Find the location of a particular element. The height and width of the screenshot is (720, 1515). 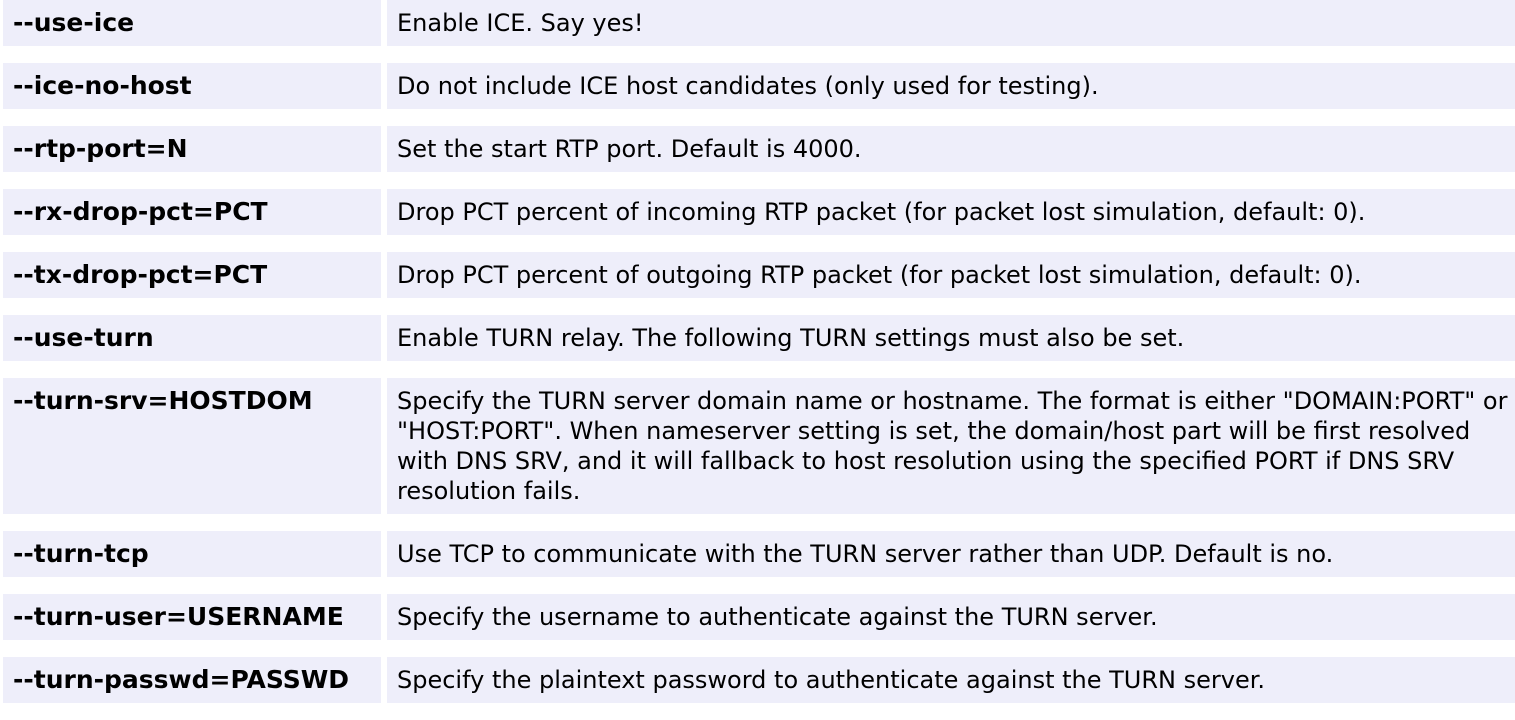

option-name: --ice-no-host is located at coordinates (192, 86).